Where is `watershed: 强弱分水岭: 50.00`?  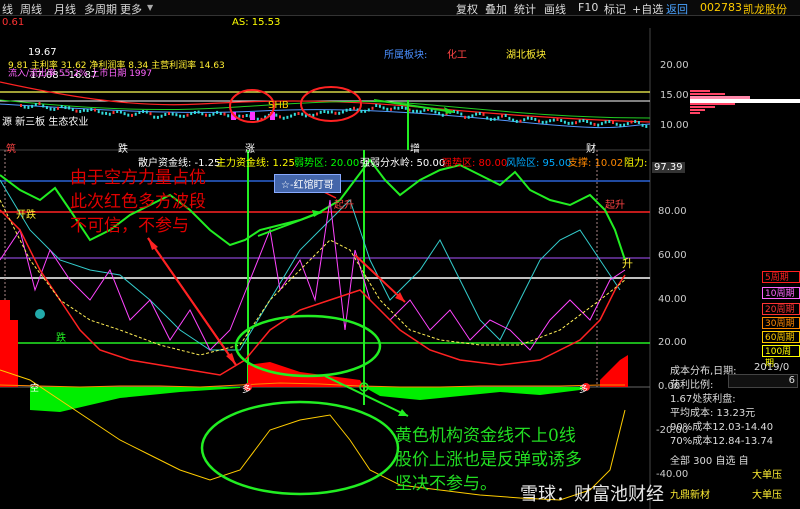 watershed: 强弱分水岭: 50.00 is located at coordinates (403, 163).